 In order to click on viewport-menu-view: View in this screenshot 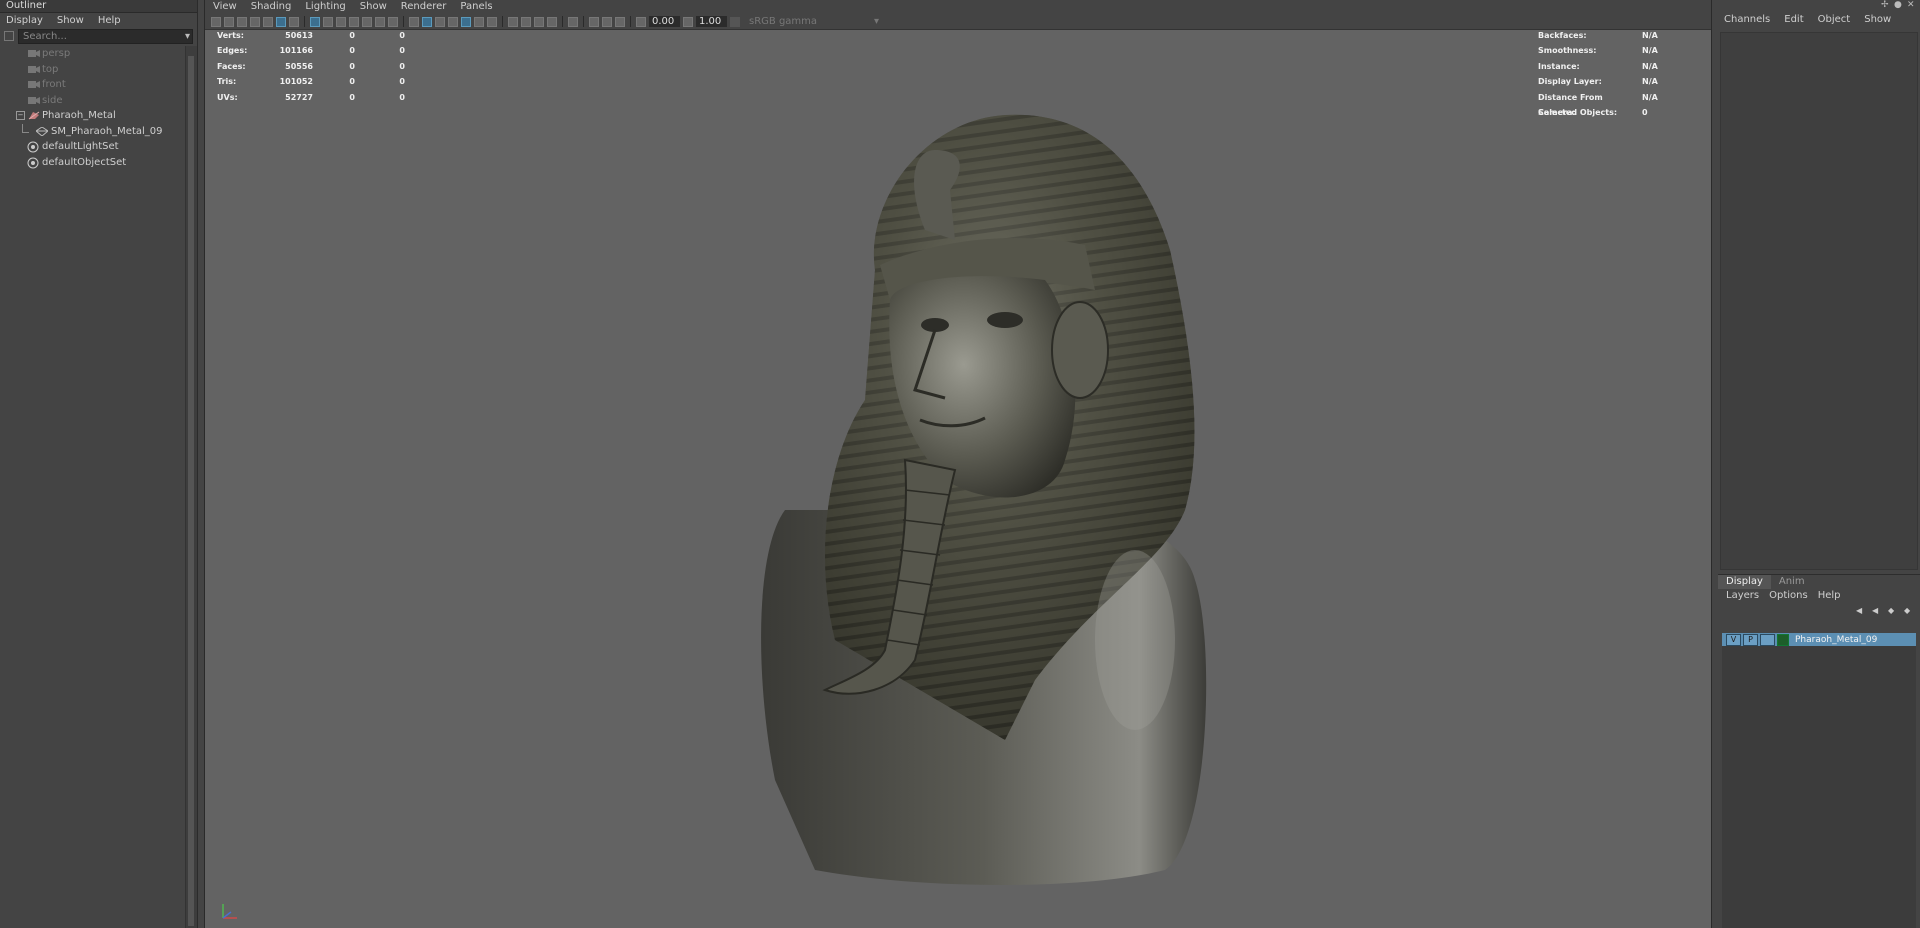, I will do `click(225, 7)`.